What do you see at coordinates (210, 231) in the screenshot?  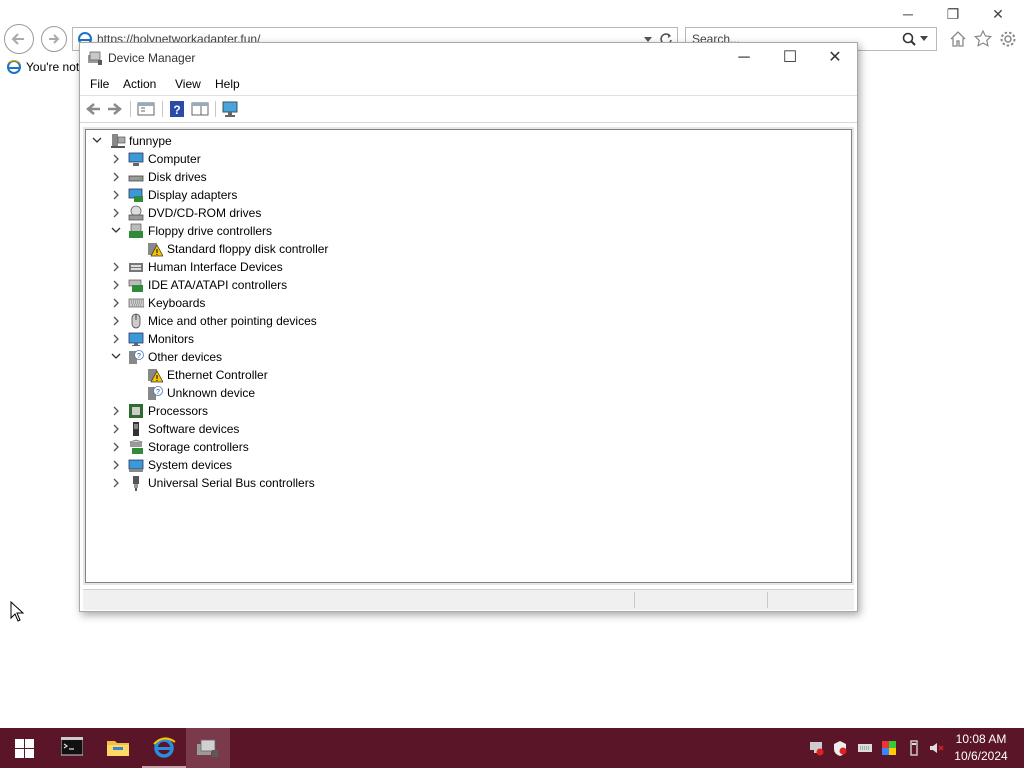 I see `tree-item-label: Floppy drive controllers` at bounding box center [210, 231].